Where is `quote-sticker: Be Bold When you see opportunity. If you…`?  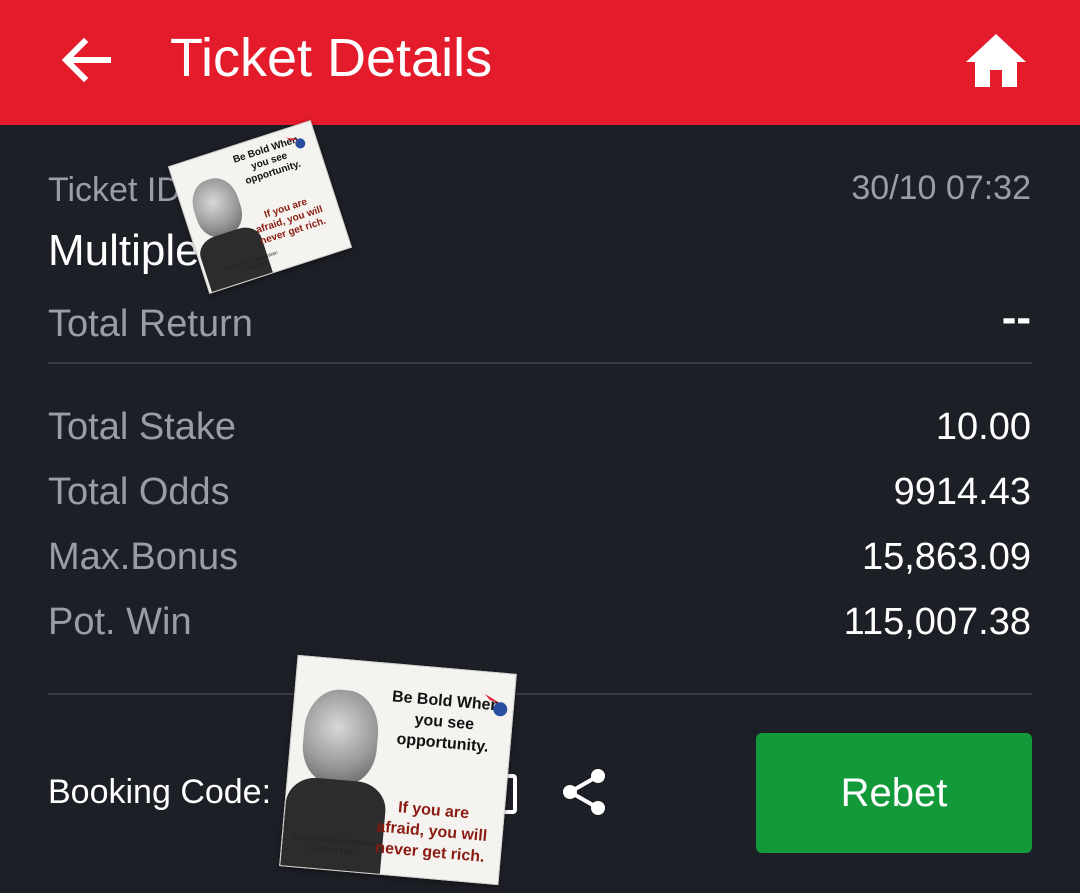 quote-sticker: Be Bold When you see opportunity. If you… is located at coordinates (398, 770).